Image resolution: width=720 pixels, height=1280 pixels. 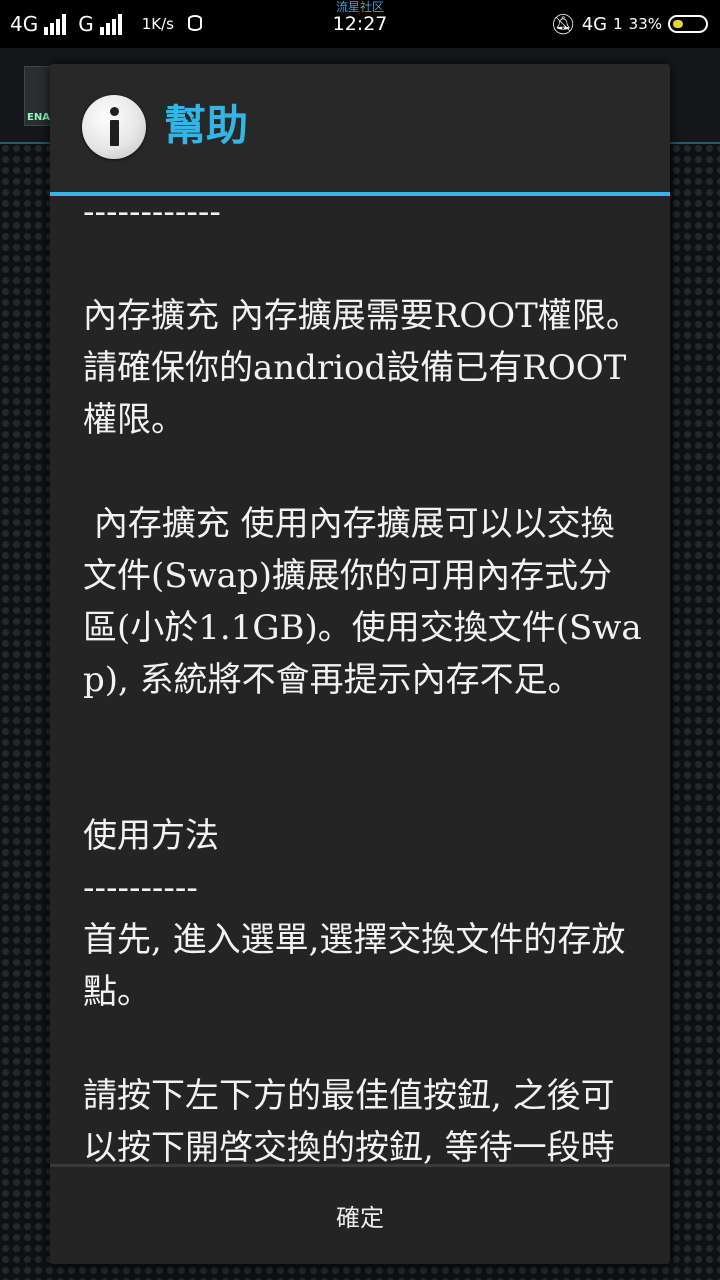 I want to click on right-network-sub: 1, so click(x=618, y=24).